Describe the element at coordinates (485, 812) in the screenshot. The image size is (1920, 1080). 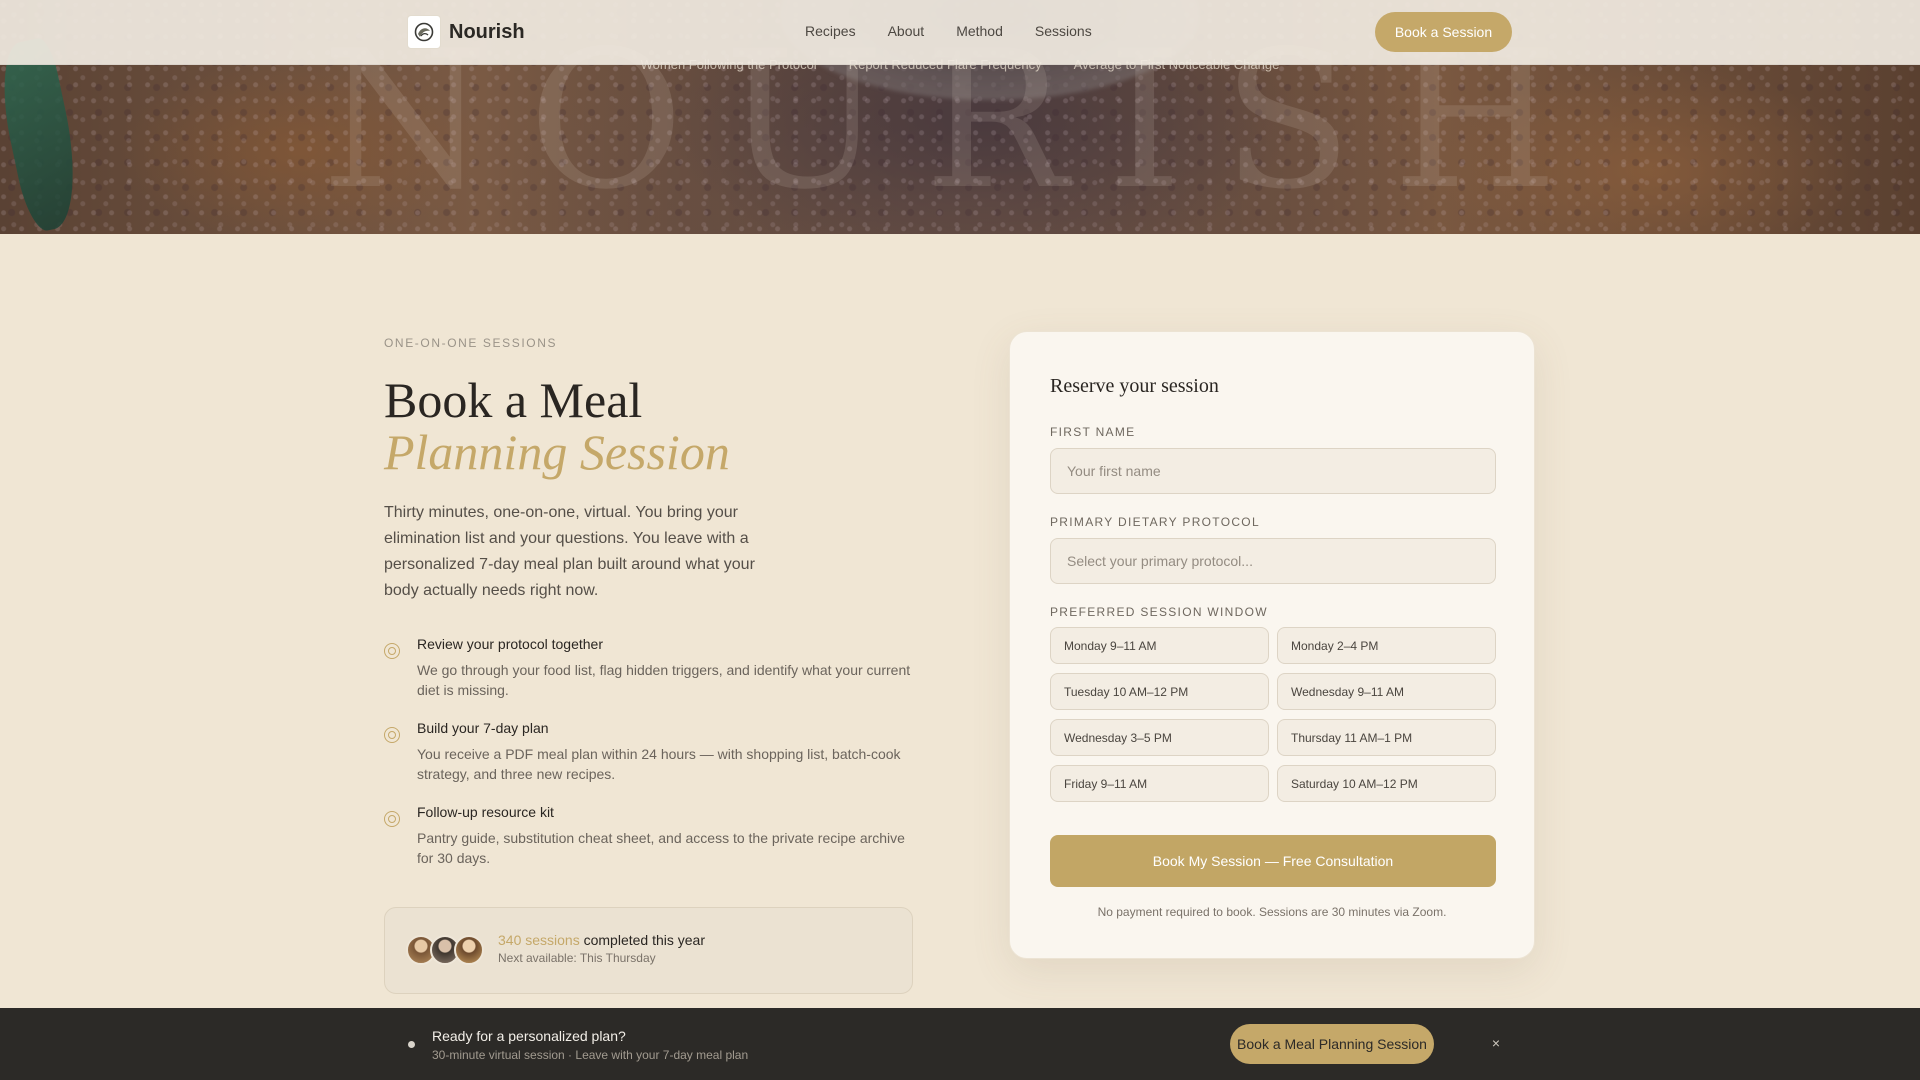
I see `feature-title: Follow-up resource kit` at that location.